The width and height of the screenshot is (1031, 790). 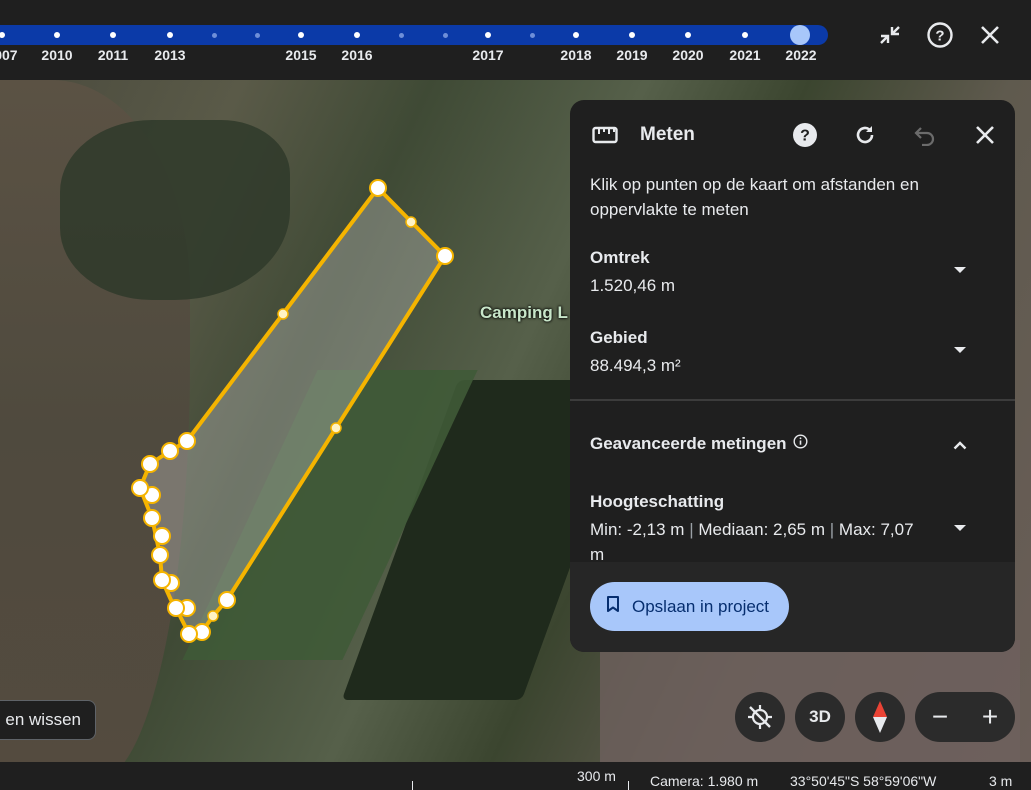 What do you see at coordinates (990, 717) in the screenshot?
I see `zoom-in-button: +` at bounding box center [990, 717].